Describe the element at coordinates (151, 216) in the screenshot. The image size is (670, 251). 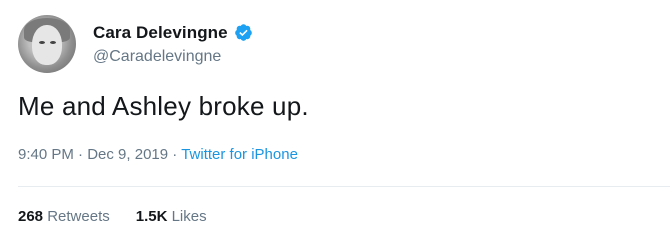
I see `likes-count: 1.5K` at that location.